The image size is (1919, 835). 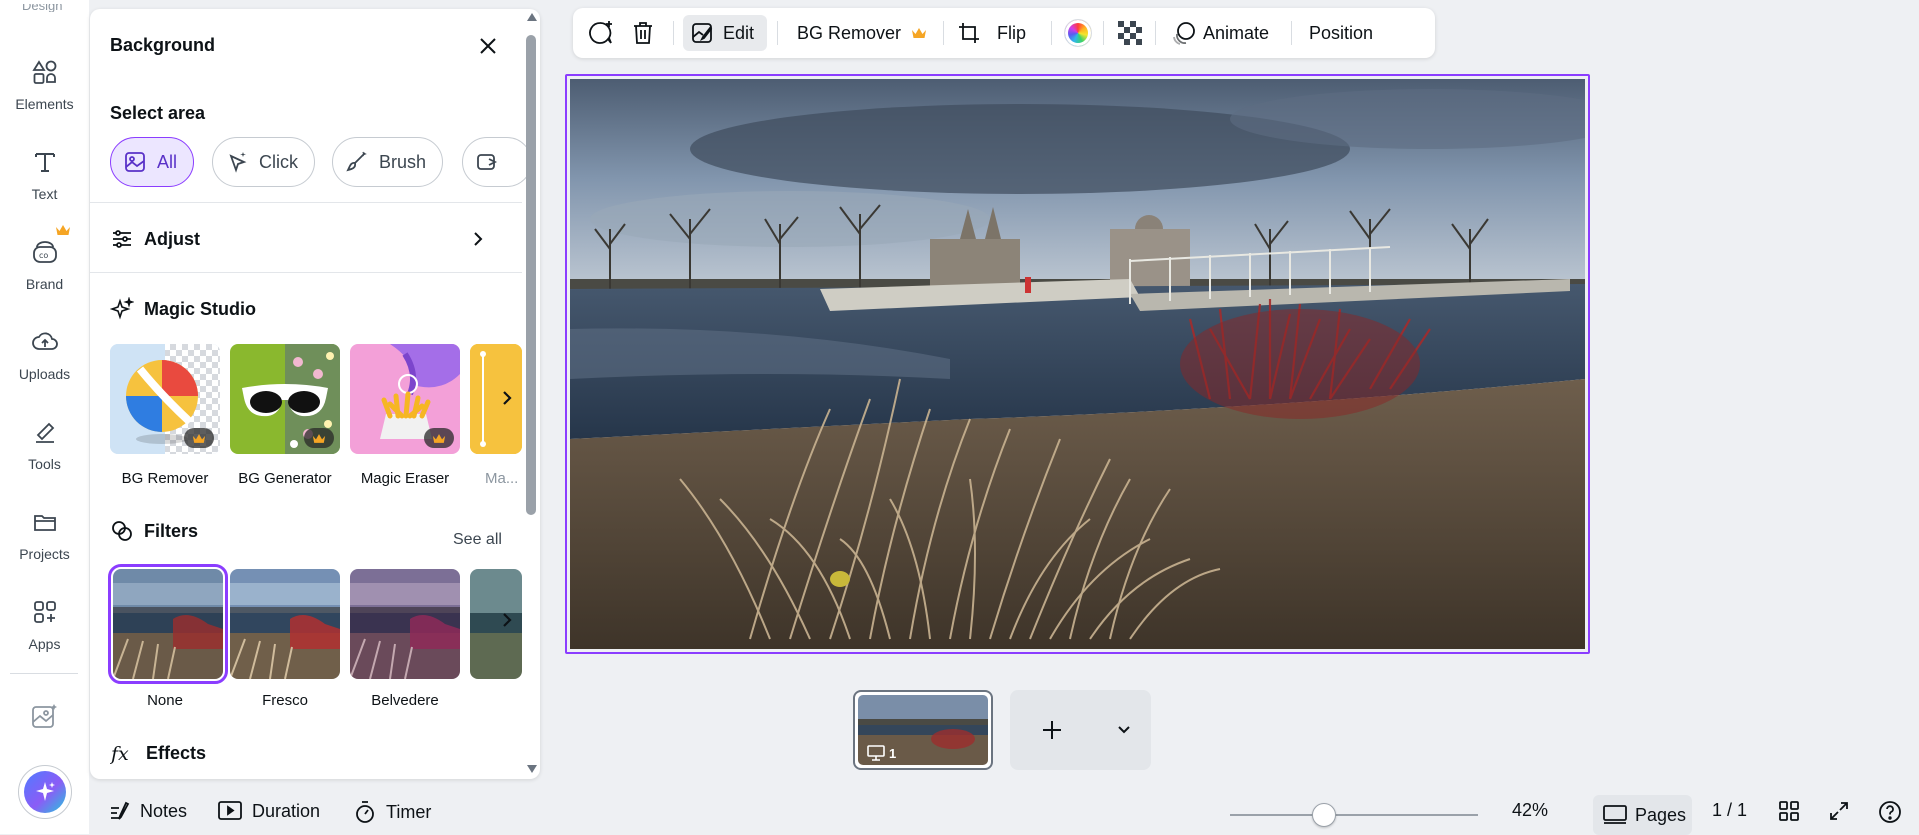 What do you see at coordinates (44, 716) in the screenshot?
I see `image-magic-icon` at bounding box center [44, 716].